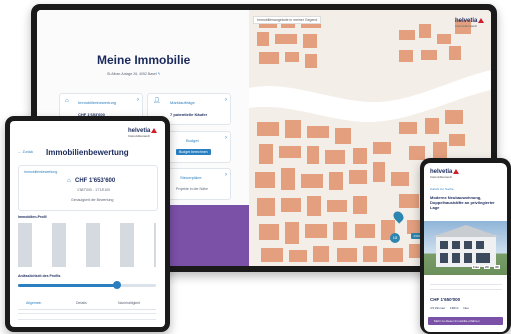  I want to click on map-search-field: Immobilienangebote in meiner Gegend, so click(287, 20).